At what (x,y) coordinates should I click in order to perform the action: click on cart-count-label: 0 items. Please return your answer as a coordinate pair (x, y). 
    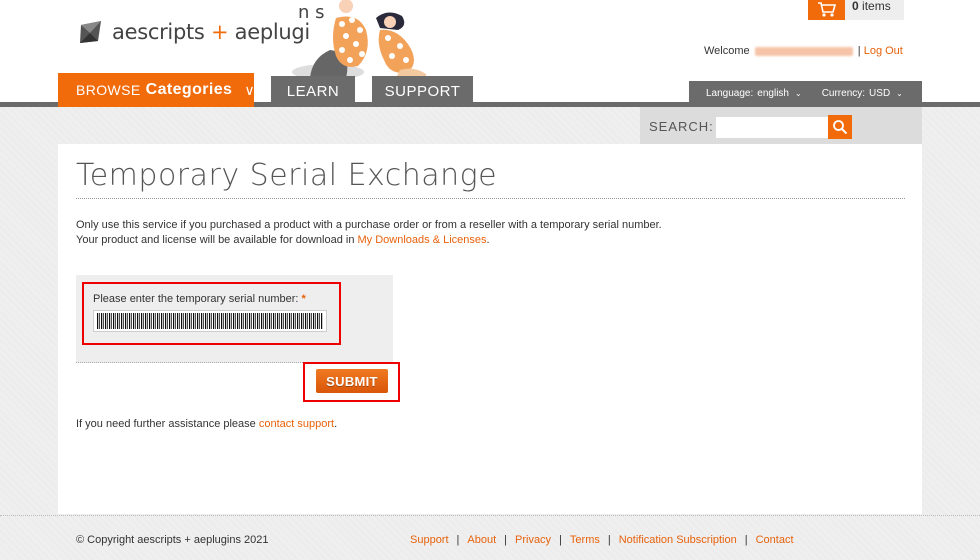
    Looking at the image, I should click on (871, 6).